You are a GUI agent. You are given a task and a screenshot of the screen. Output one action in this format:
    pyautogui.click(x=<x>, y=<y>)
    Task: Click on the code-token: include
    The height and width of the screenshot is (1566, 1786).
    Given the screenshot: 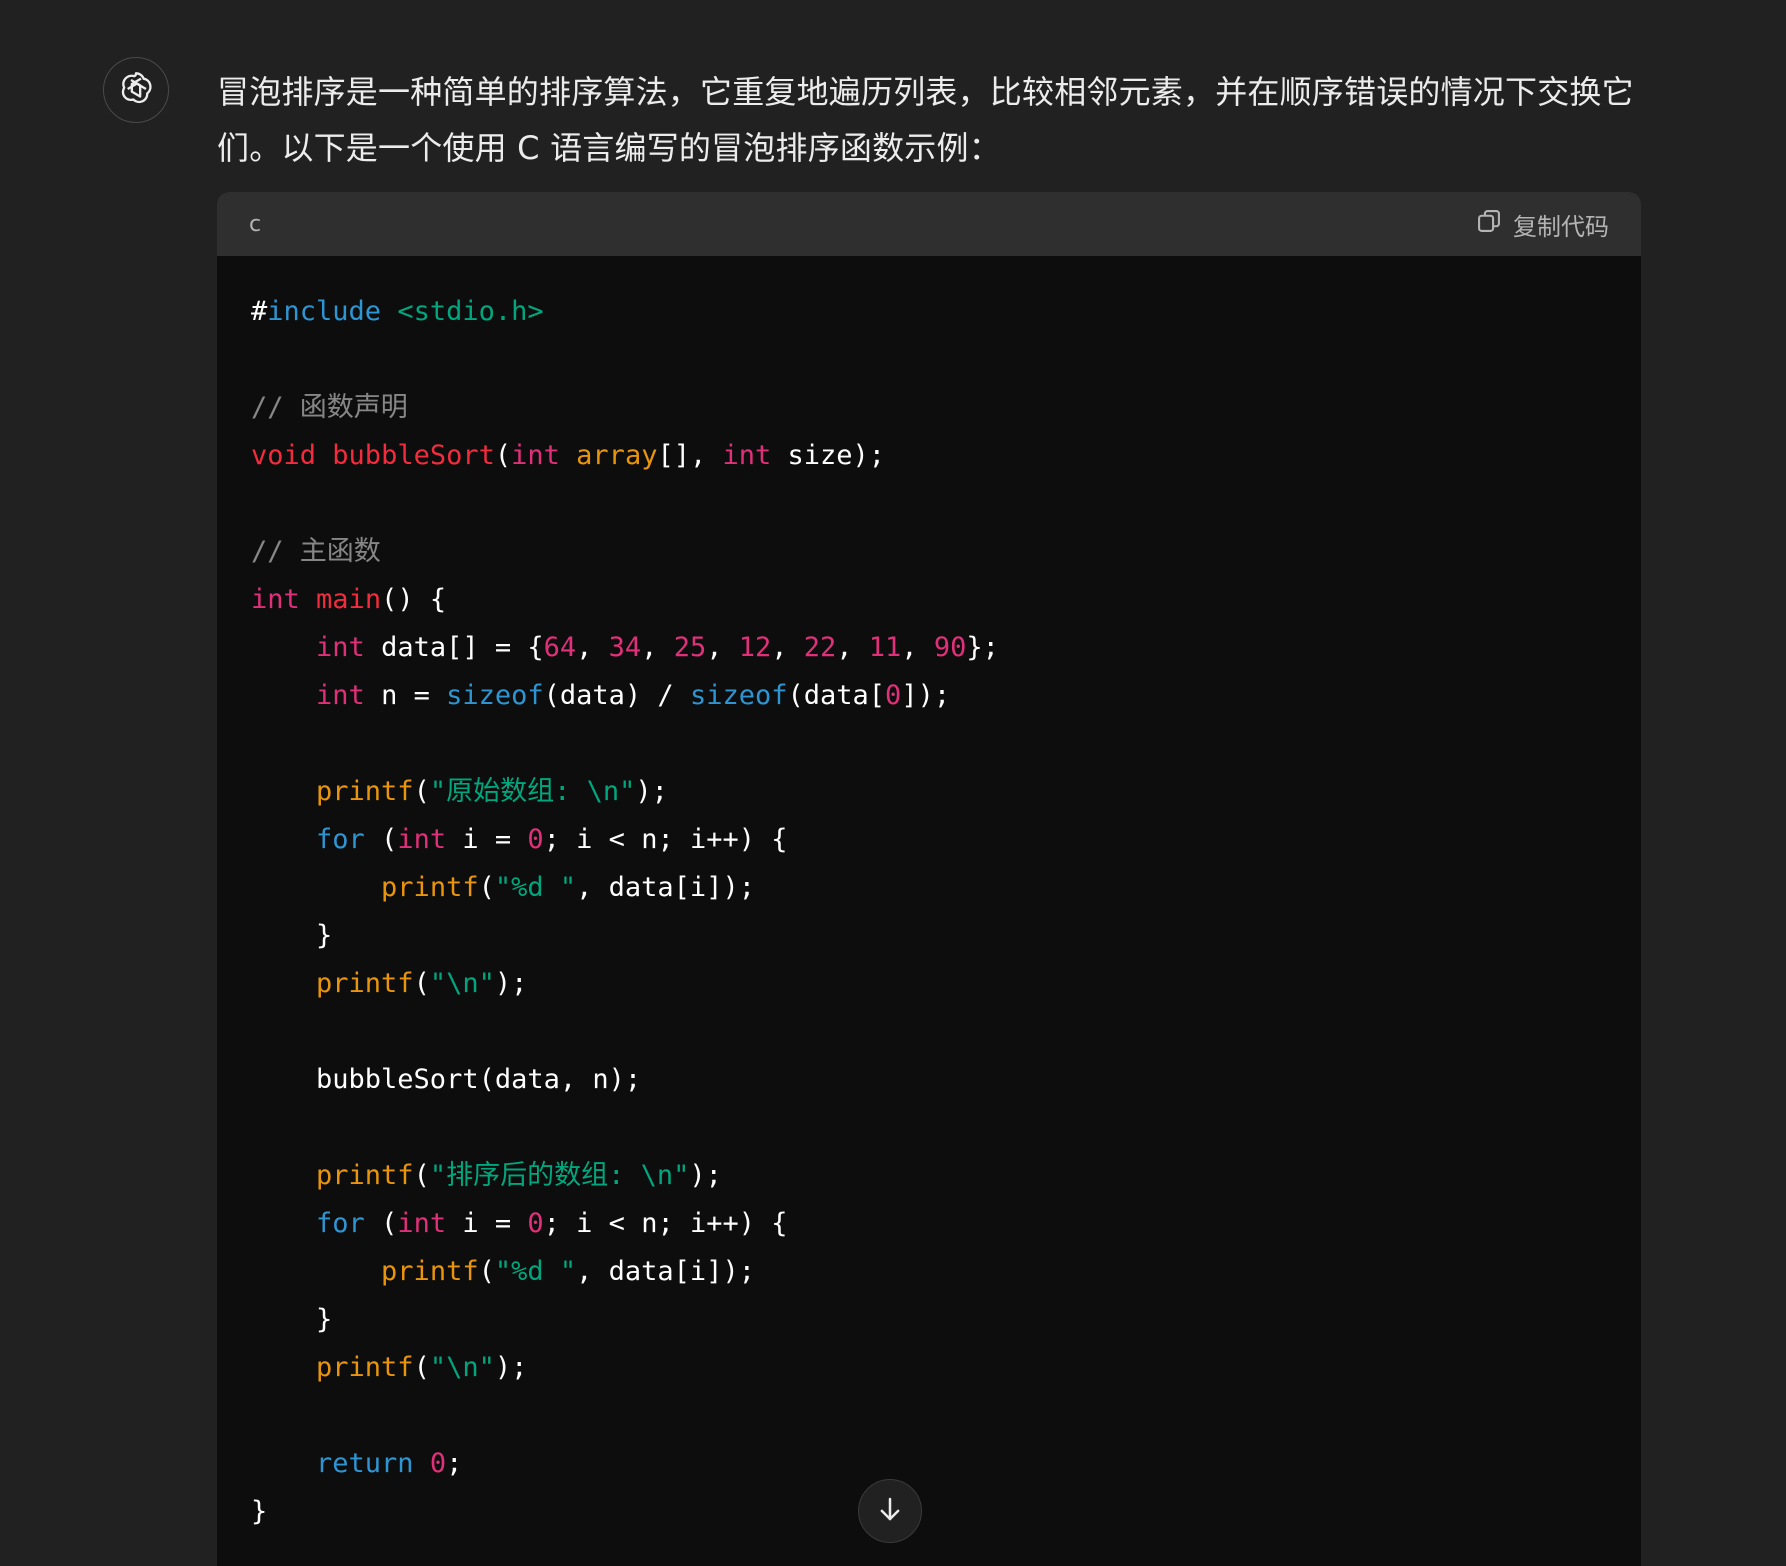 What is the action you would take?
    pyautogui.click(x=324, y=311)
    